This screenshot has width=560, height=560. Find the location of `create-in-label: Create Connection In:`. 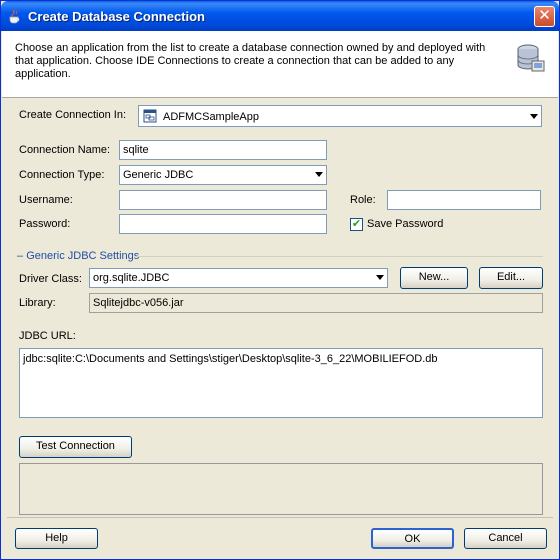

create-in-label: Create Connection In: is located at coordinates (73, 115).